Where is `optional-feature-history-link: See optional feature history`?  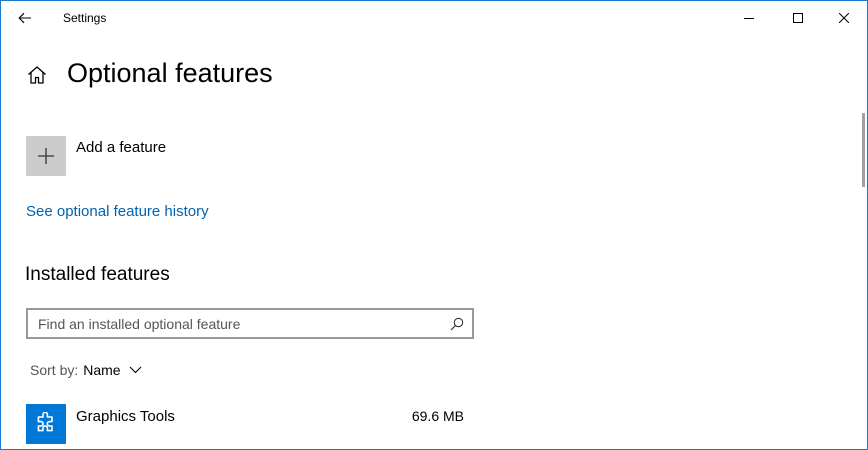
optional-feature-history-link: See optional feature history is located at coordinates (117, 211).